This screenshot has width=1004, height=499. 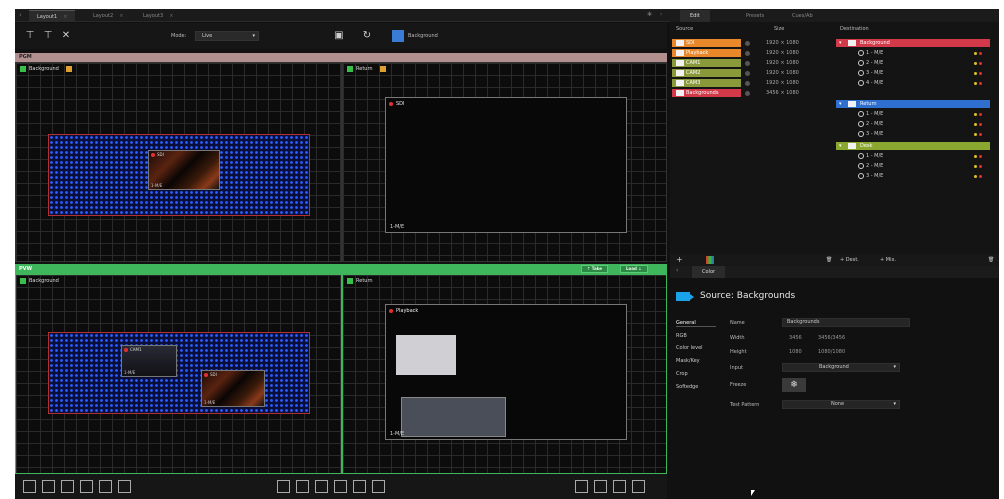 What do you see at coordinates (706, 93) in the screenshot?
I see `source-row: Backgrounds` at bounding box center [706, 93].